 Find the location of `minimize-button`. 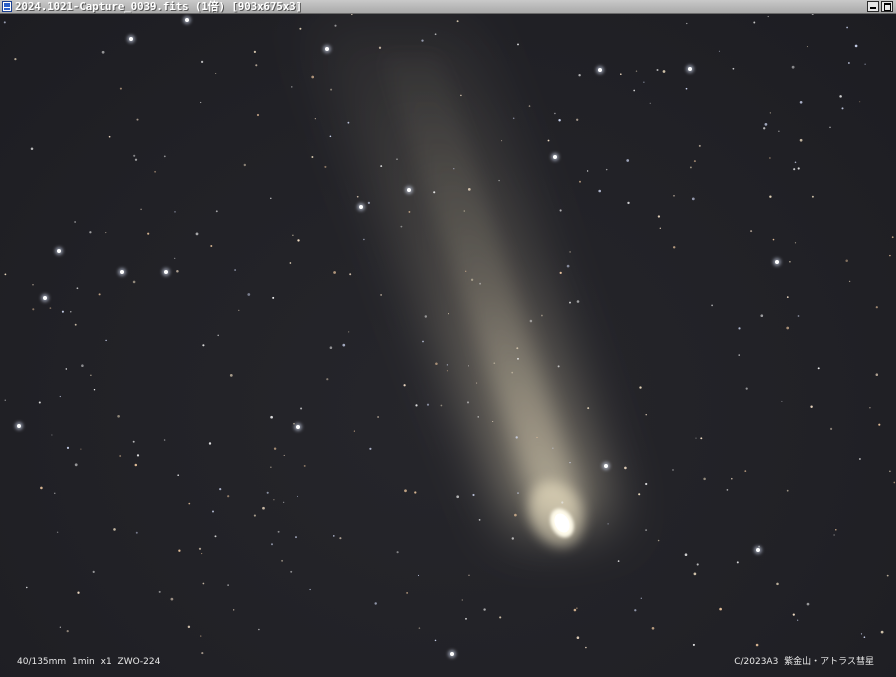

minimize-button is located at coordinates (873, 6).